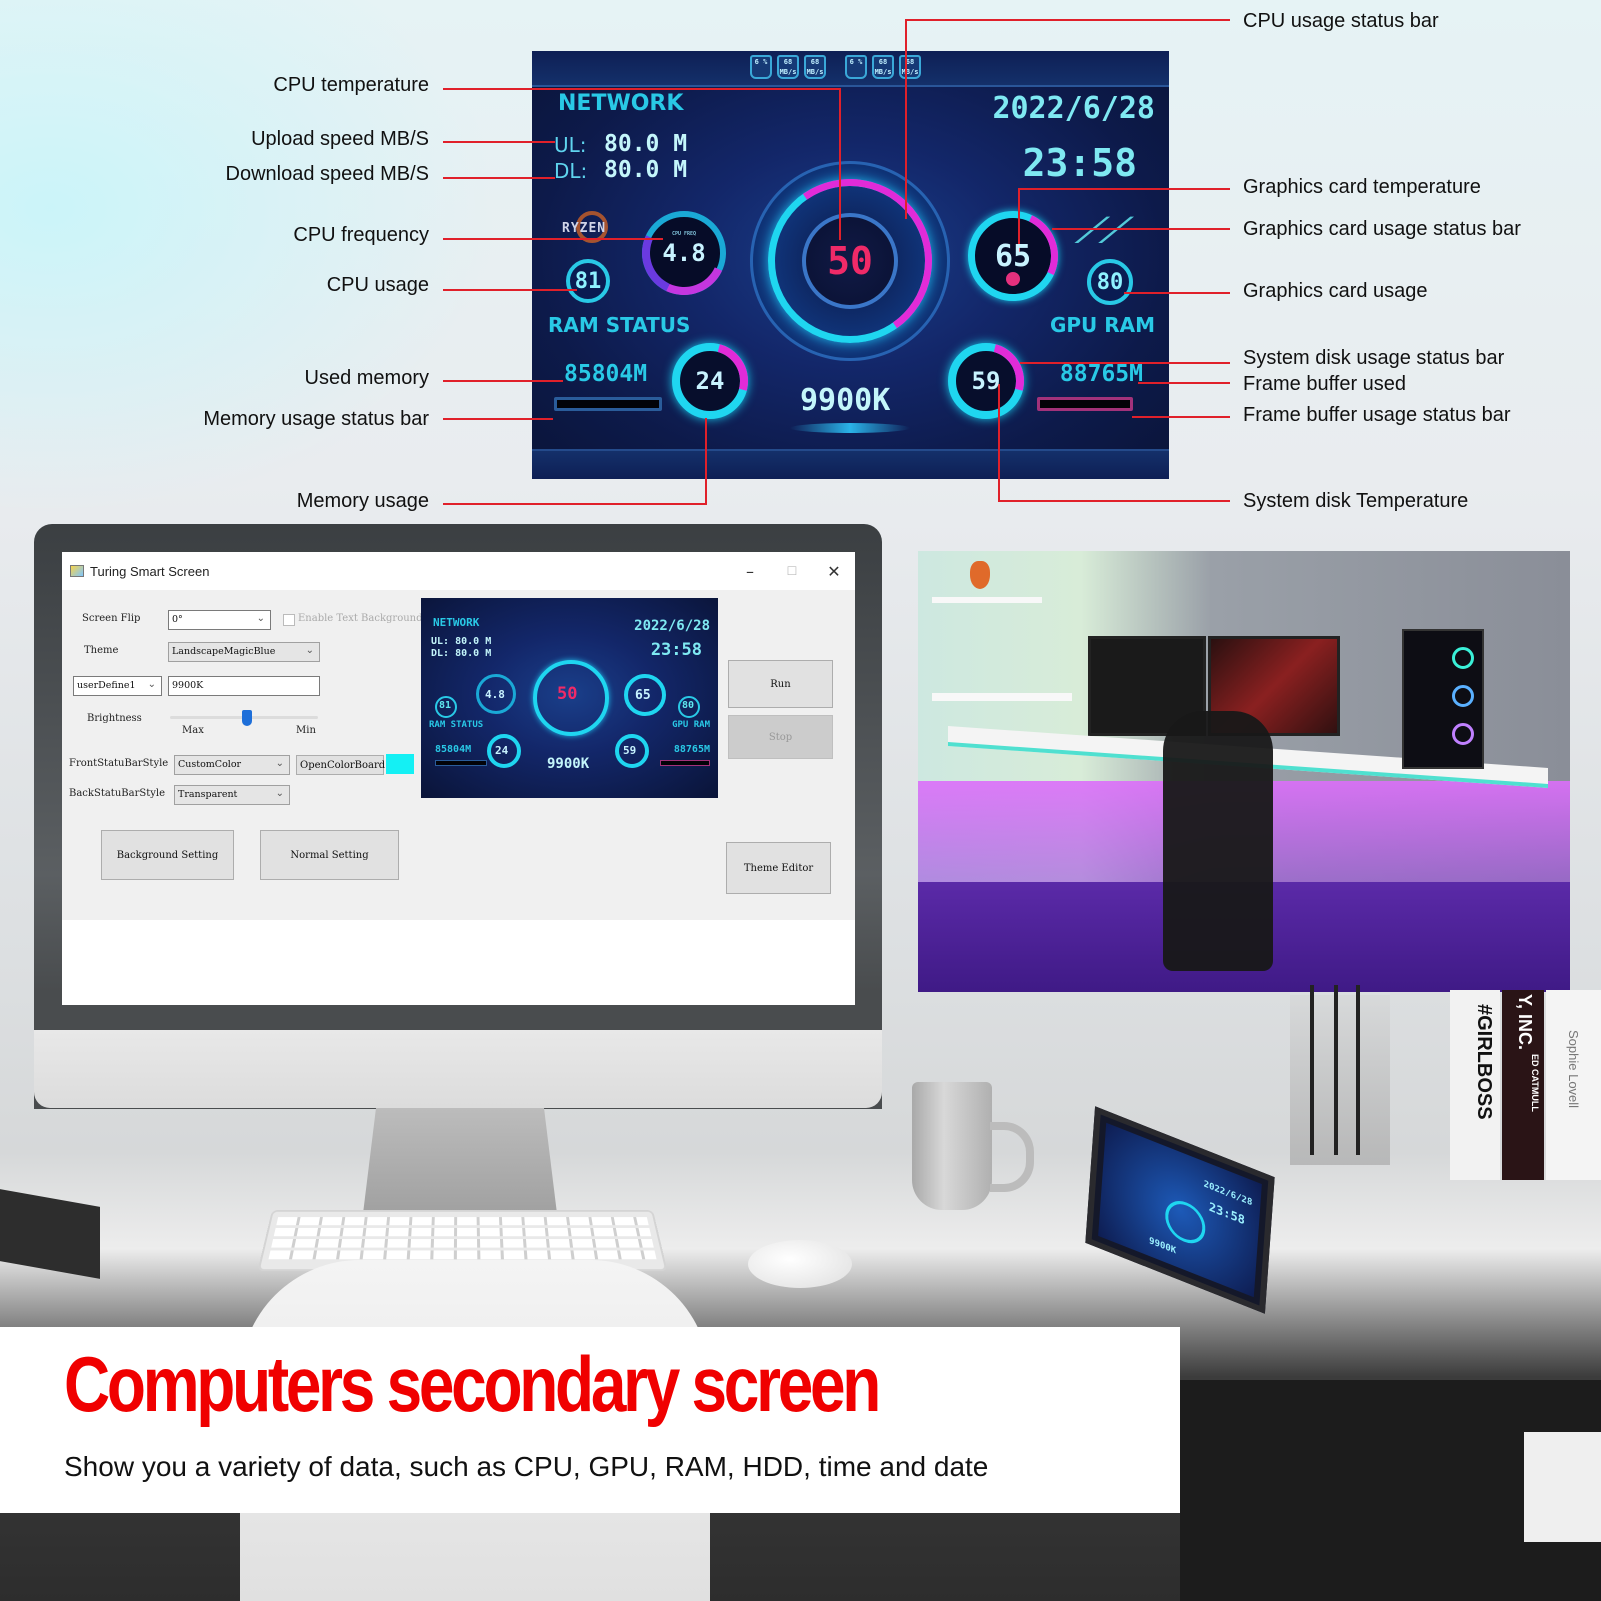  I want to click on book: #GIRLBOSS, so click(1475, 1085).